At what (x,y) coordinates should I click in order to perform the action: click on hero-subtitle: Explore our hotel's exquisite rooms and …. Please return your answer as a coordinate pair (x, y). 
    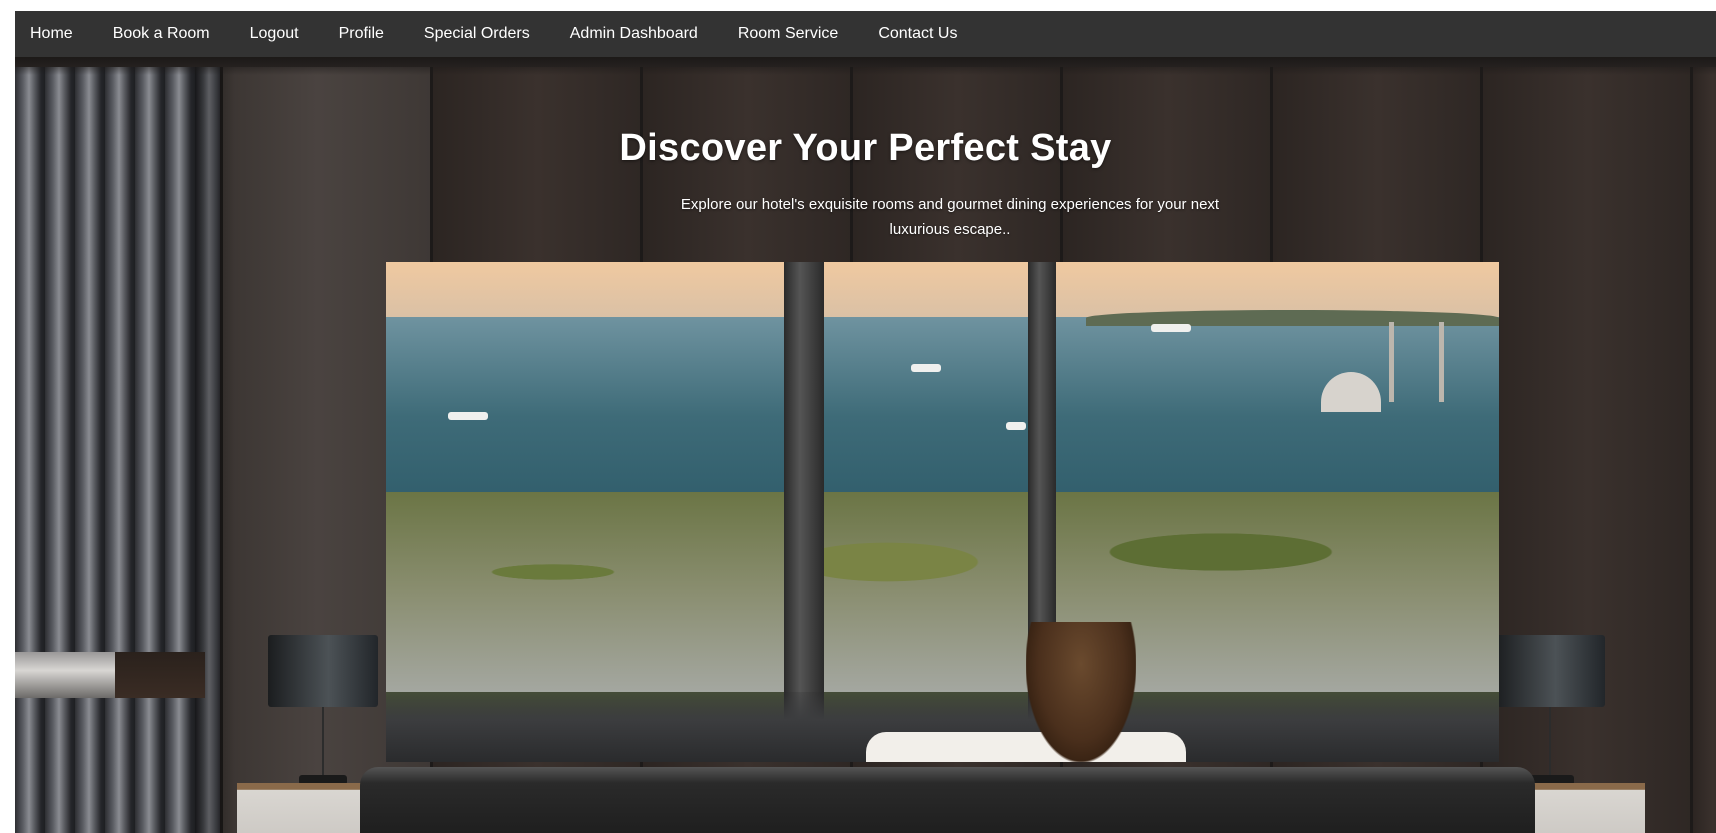
    Looking at the image, I should click on (950, 217).